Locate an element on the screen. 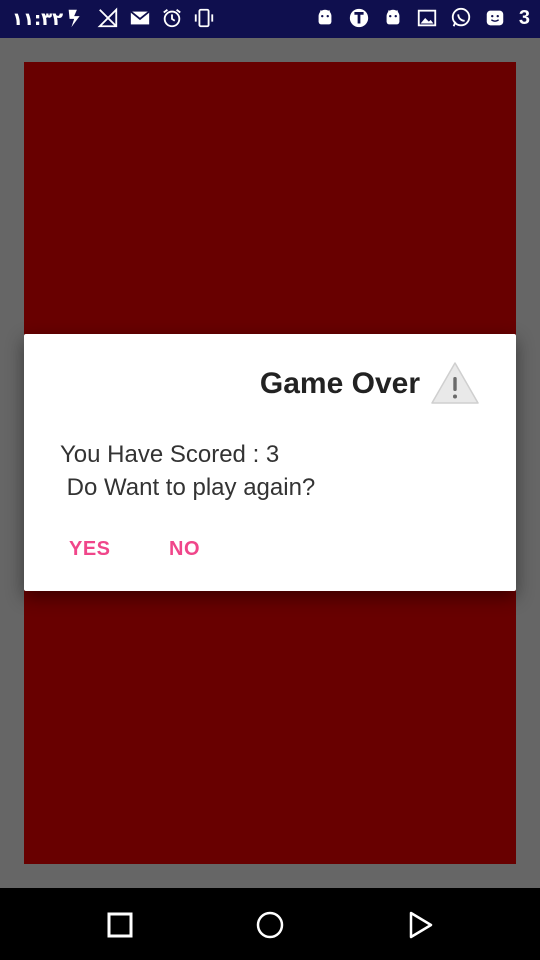 This screenshot has height=960, width=540. flash-icon is located at coordinates (76, 18).